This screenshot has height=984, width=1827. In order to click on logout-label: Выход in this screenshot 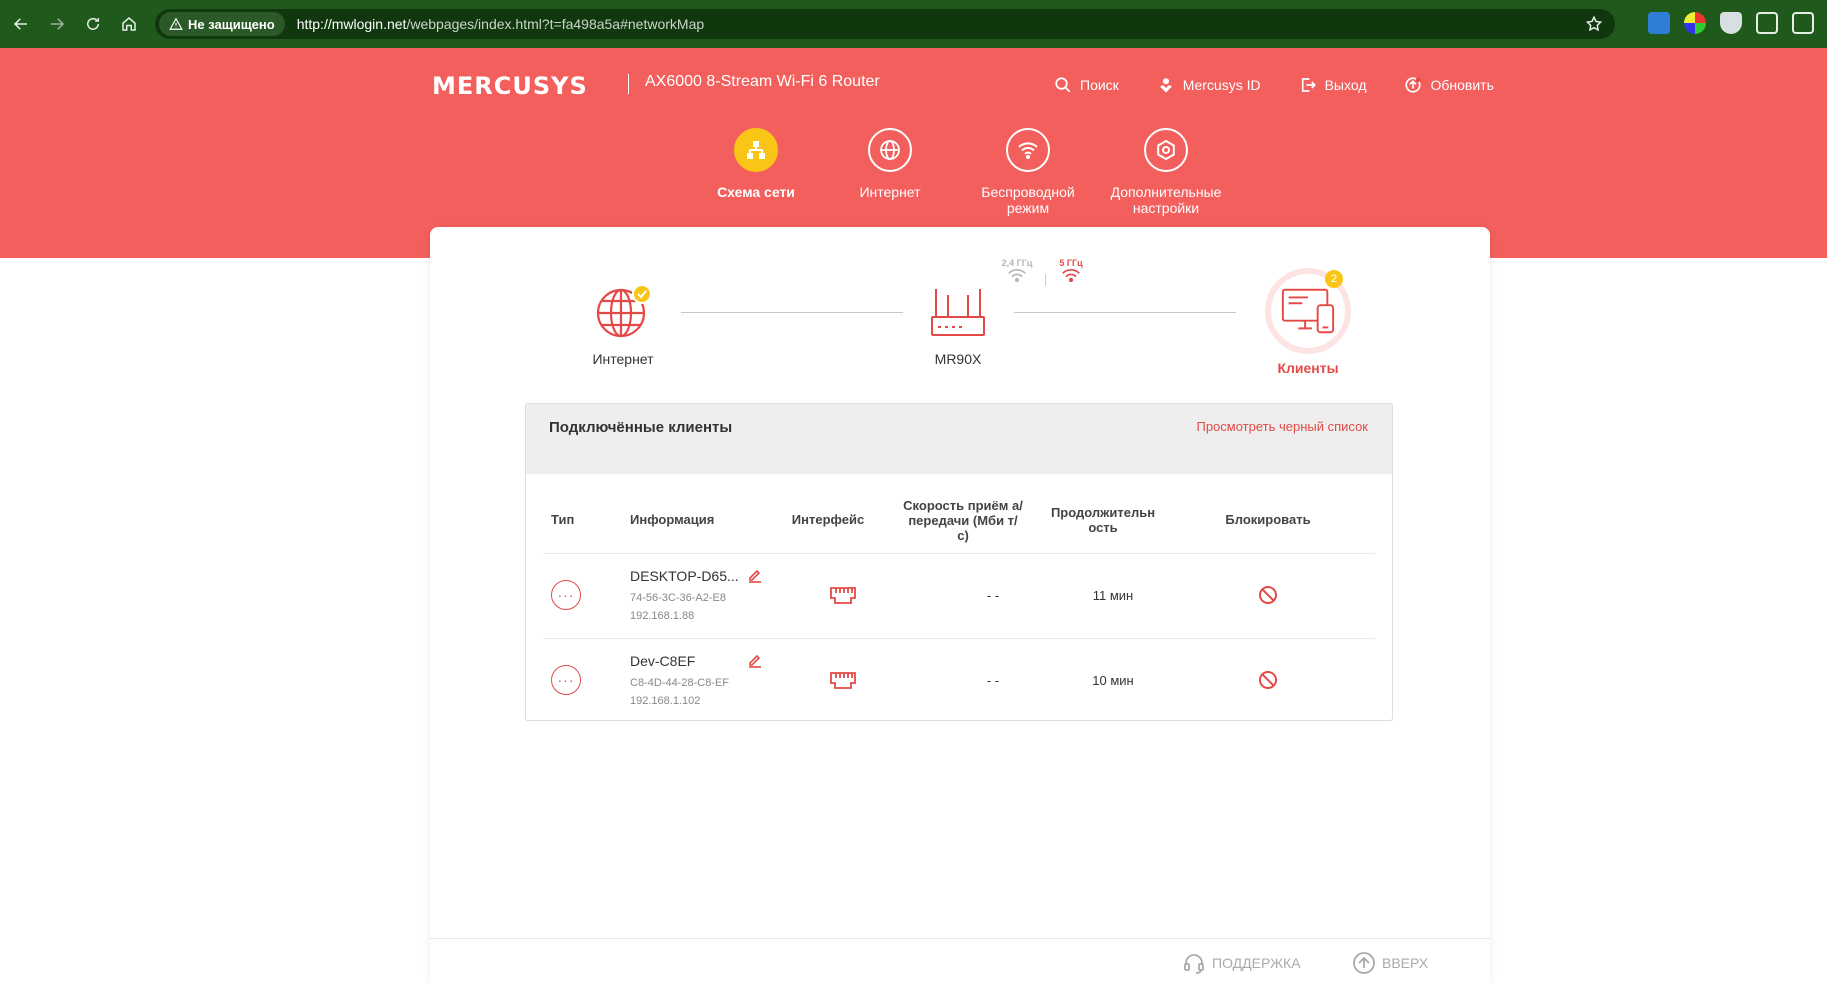, I will do `click(1345, 85)`.